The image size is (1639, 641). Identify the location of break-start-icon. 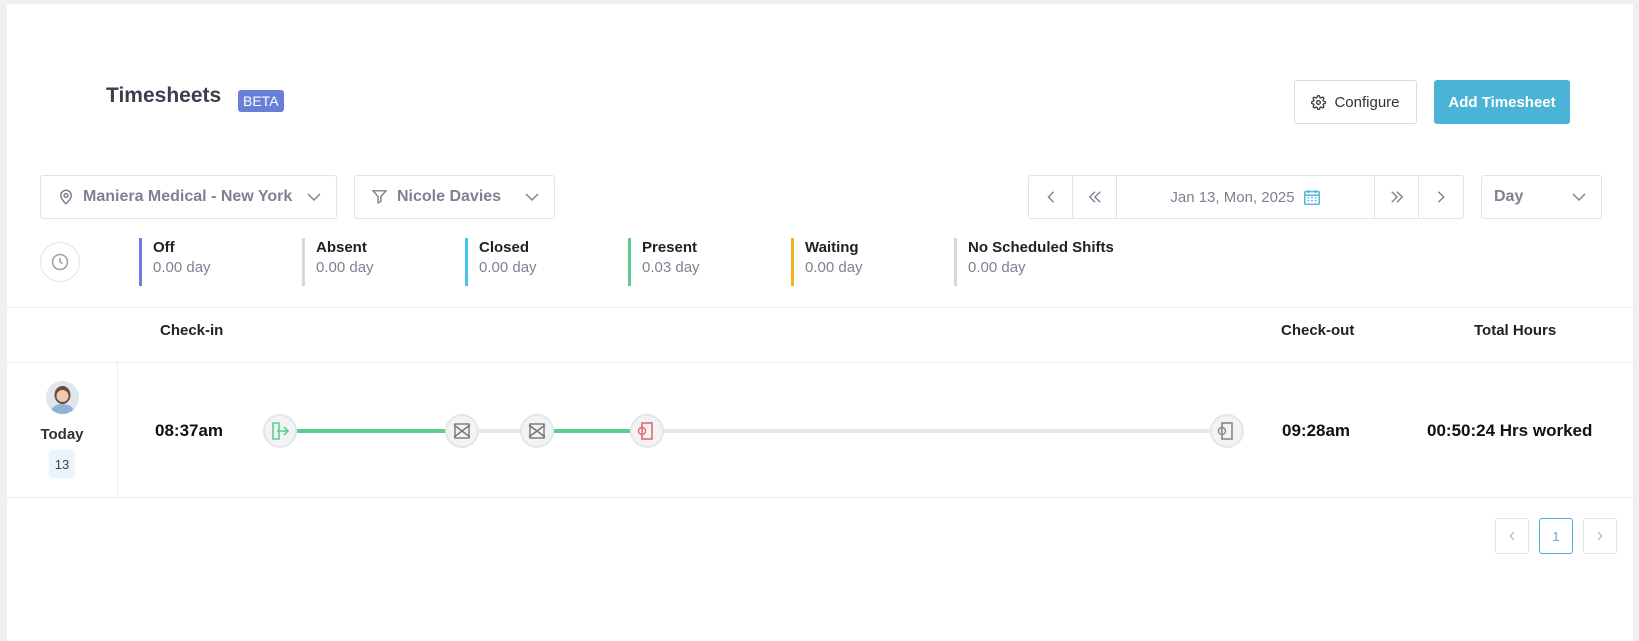
(462, 431).